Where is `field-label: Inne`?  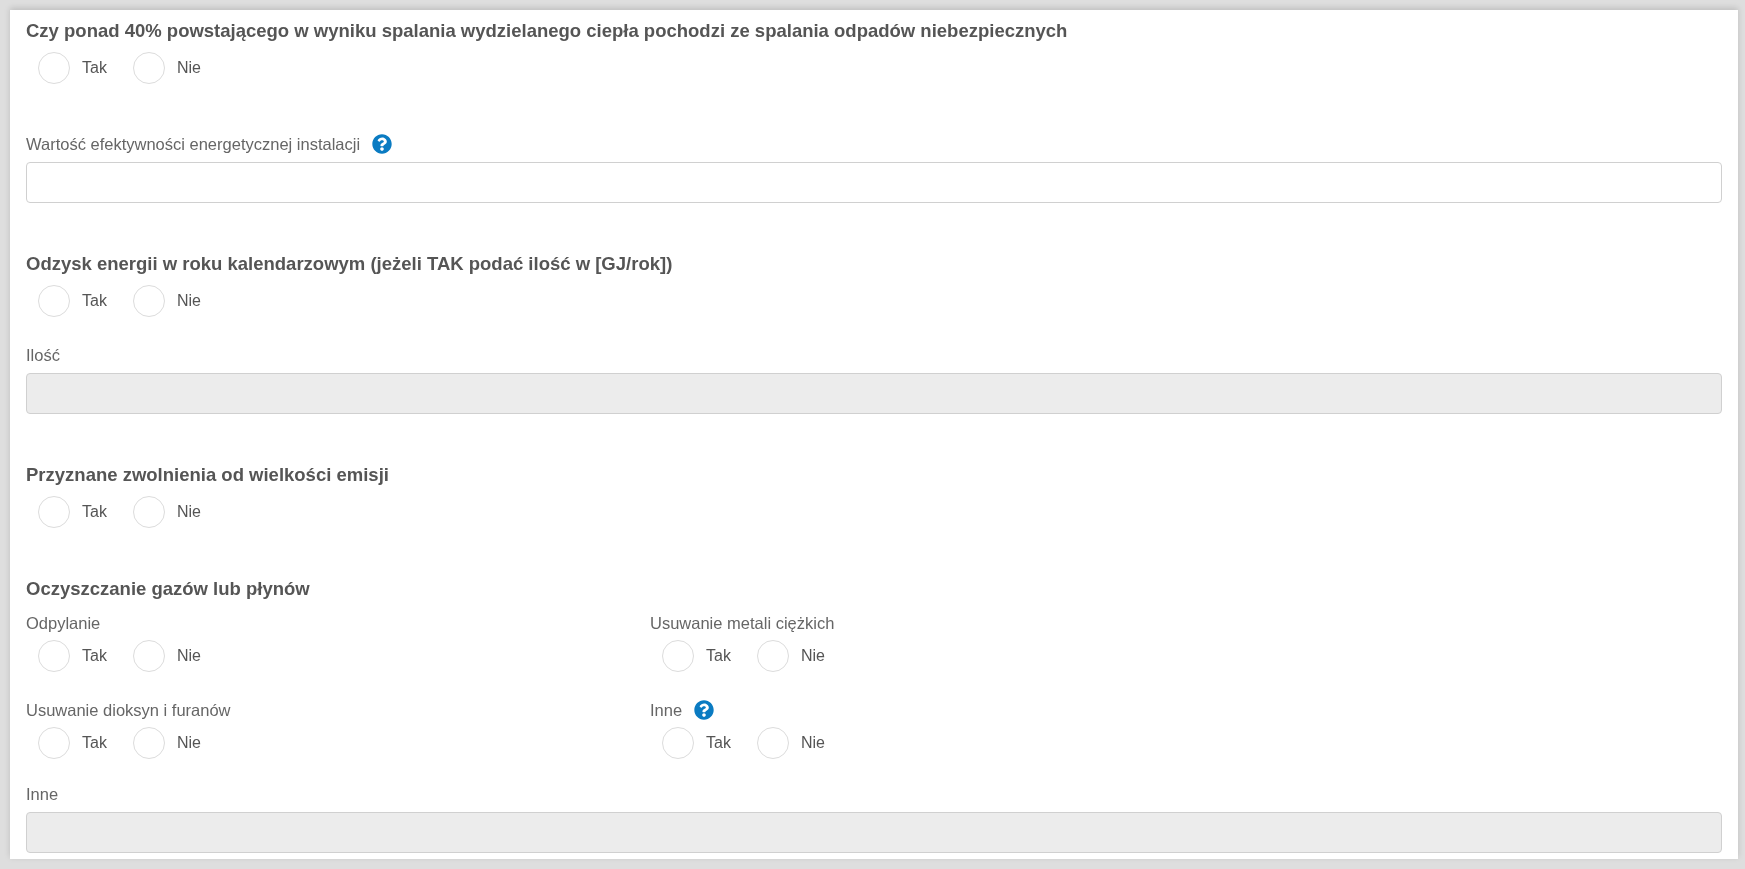 field-label: Inne is located at coordinates (42, 794).